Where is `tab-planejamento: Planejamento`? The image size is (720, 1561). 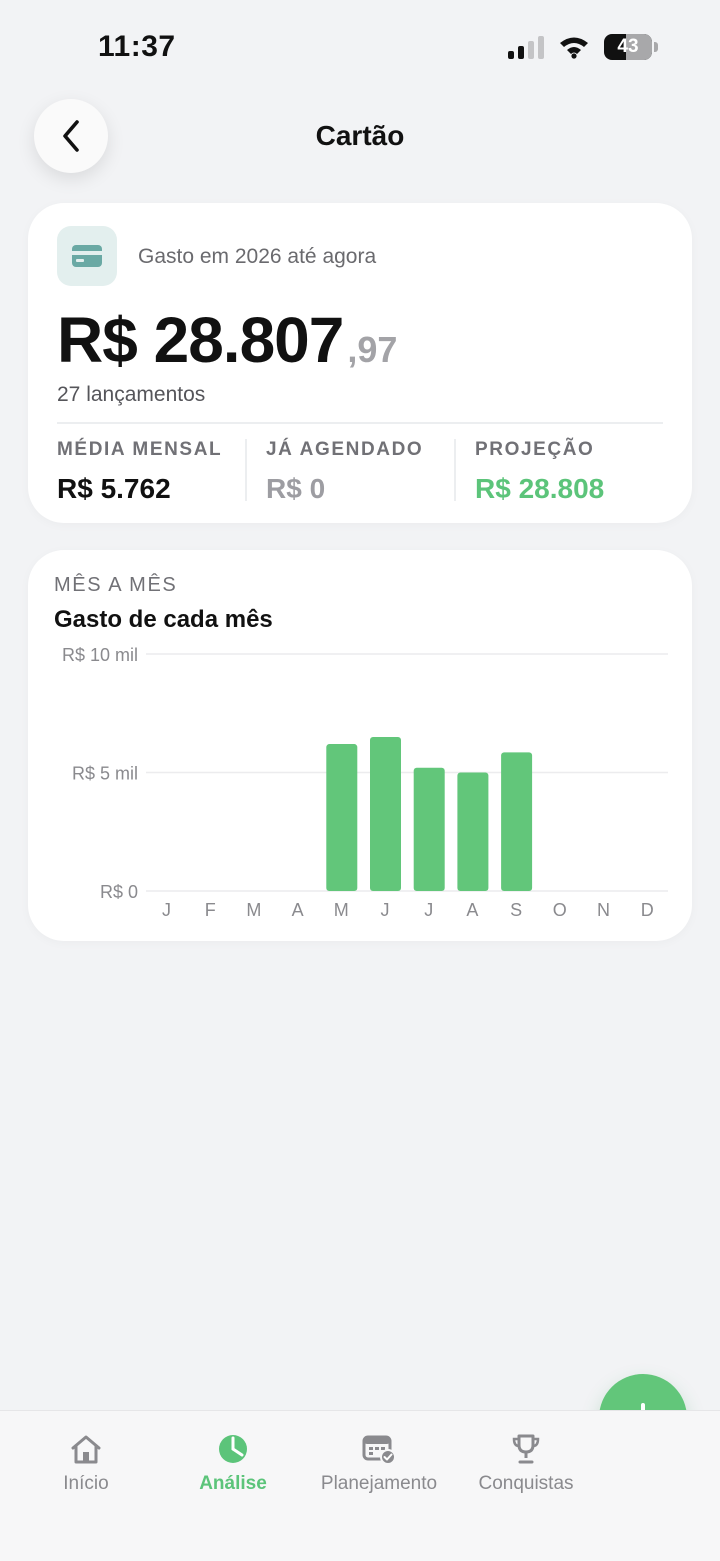
tab-planejamento: Planejamento is located at coordinates (379, 1464).